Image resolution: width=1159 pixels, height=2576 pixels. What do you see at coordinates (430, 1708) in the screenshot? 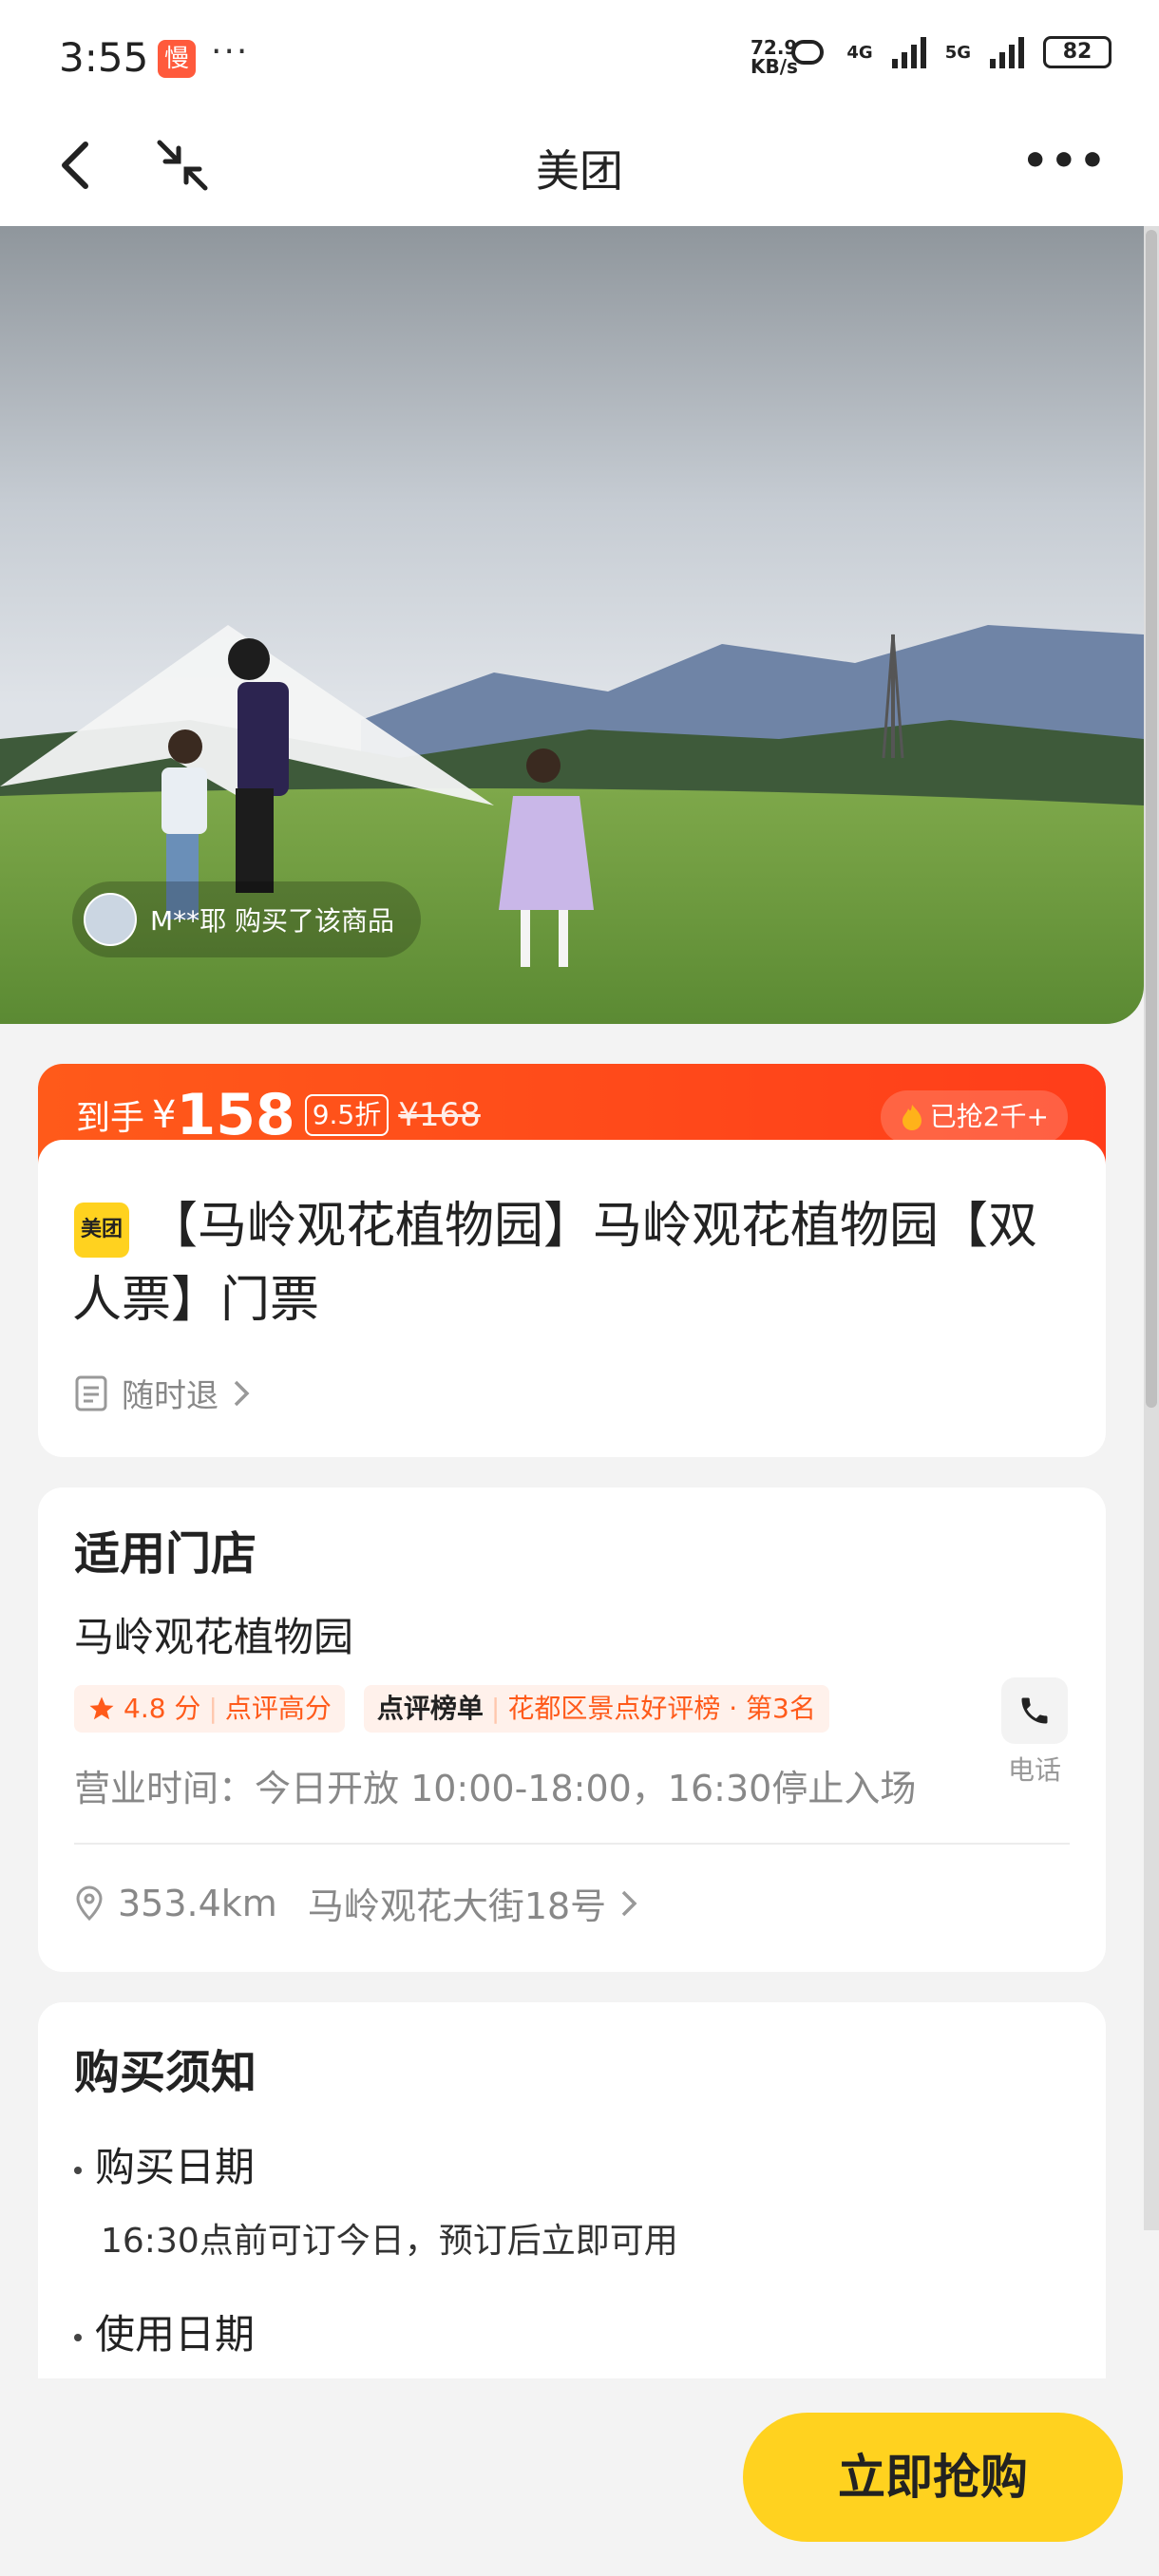
I see `ranking-brand: 点评榜单` at bounding box center [430, 1708].